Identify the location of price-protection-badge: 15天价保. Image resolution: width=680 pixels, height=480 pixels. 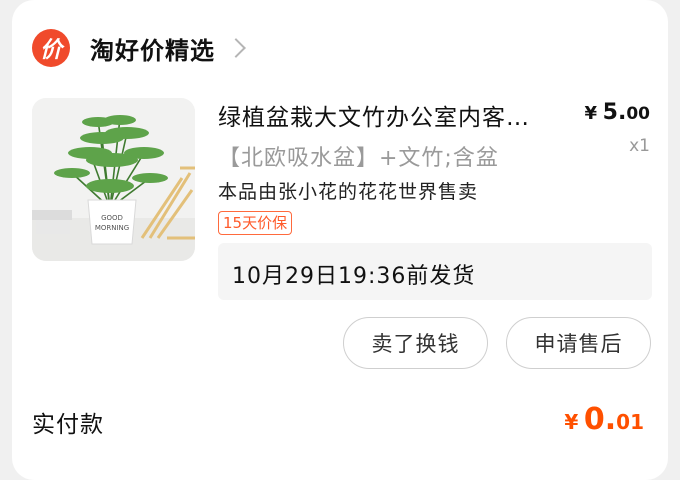
(255, 223).